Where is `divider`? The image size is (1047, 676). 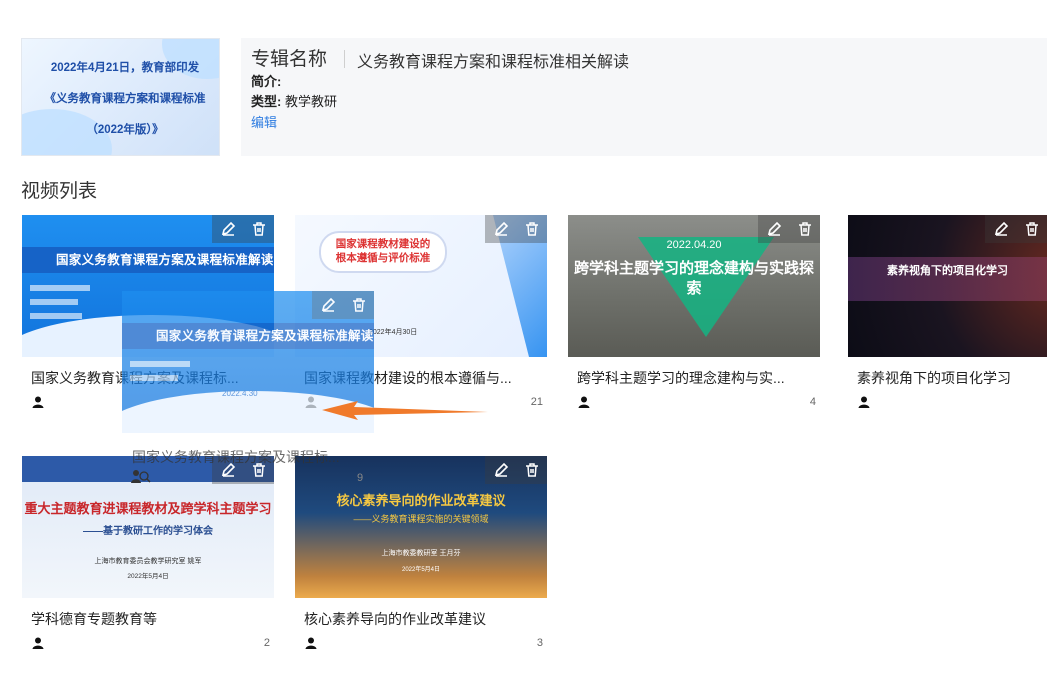 divider is located at coordinates (344, 59).